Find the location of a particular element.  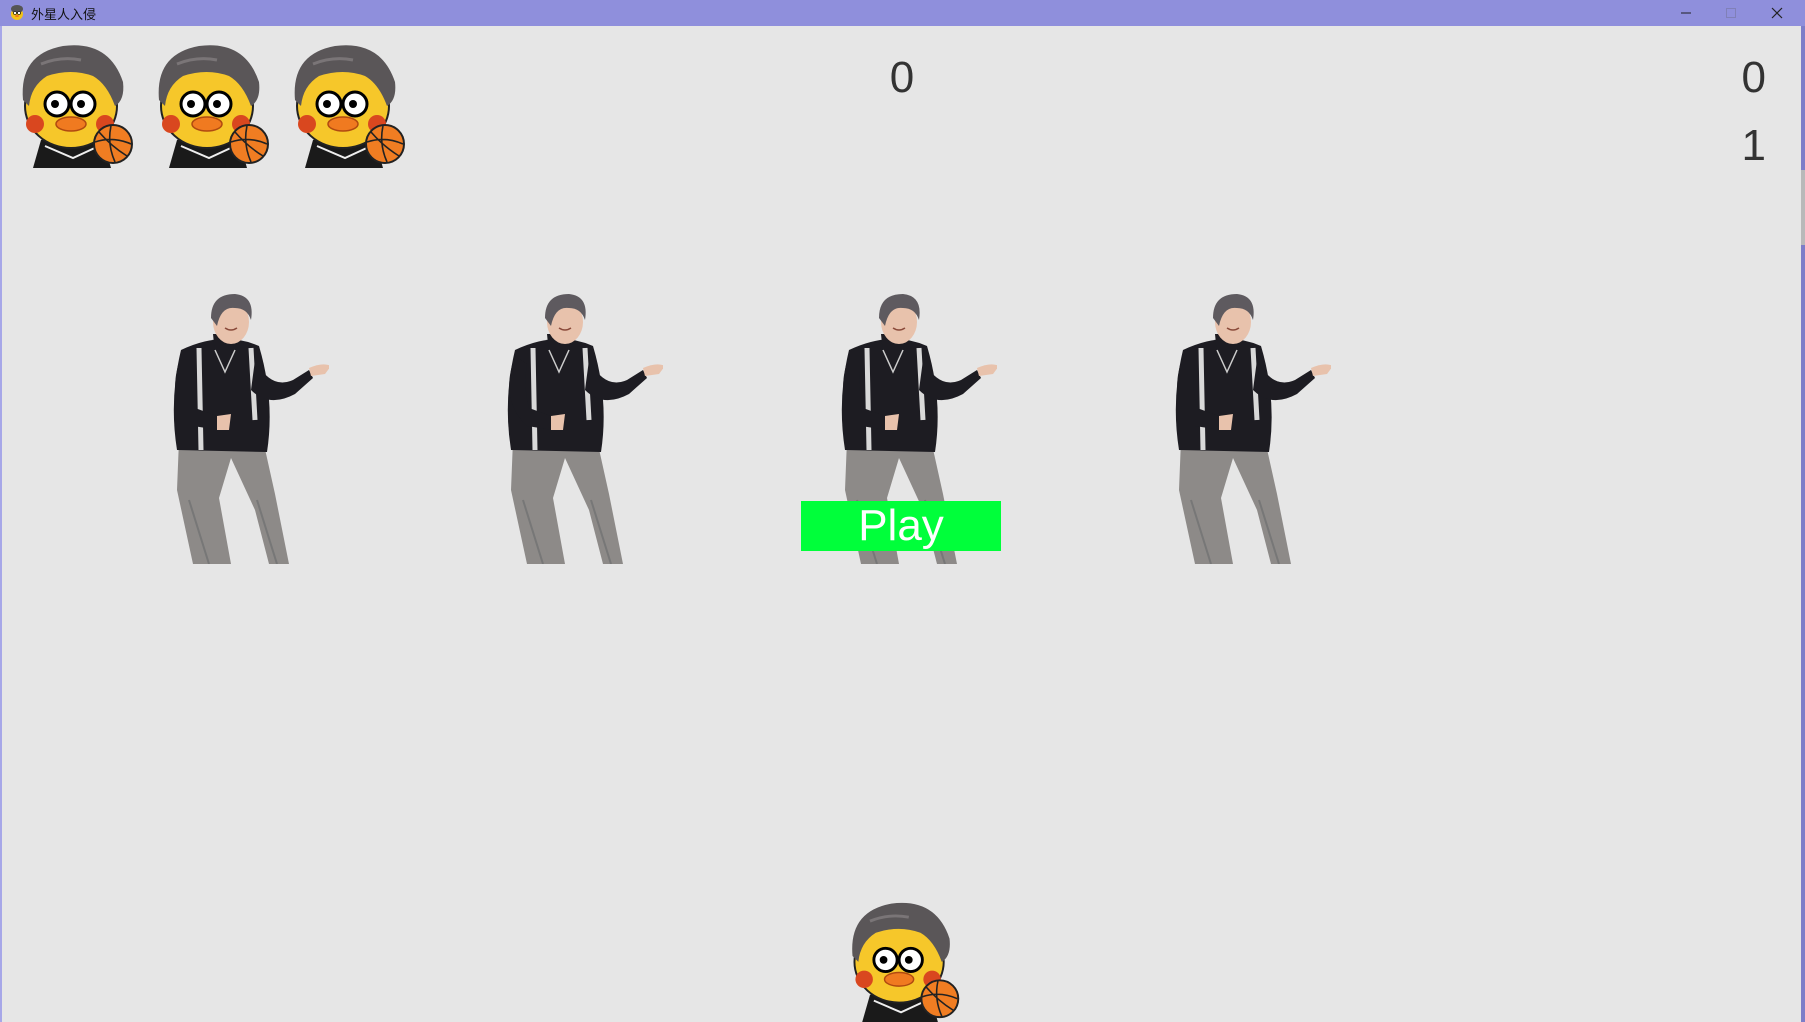

minimize-icon is located at coordinates (1686, 13).